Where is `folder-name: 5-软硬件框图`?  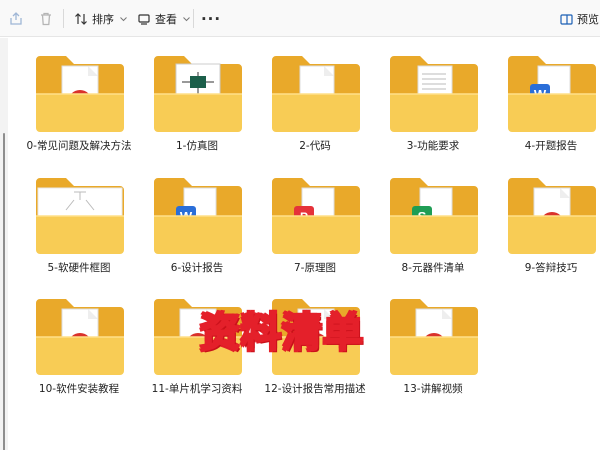
folder-name: 5-软硬件框图 is located at coordinates (79, 268).